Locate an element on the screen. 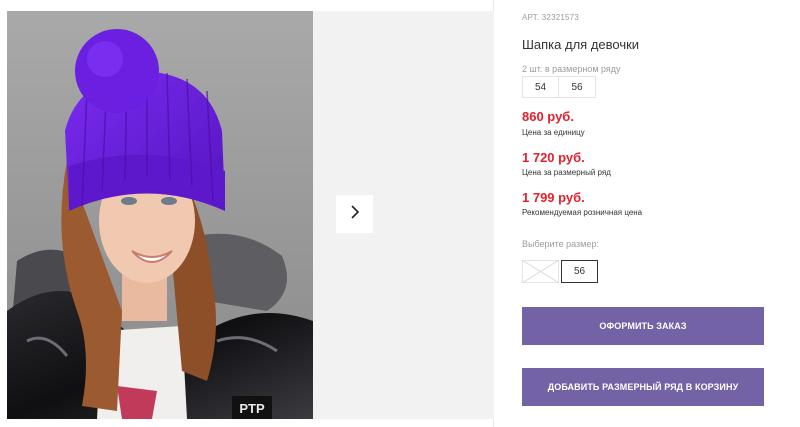 Image resolution: width=800 pixels, height=427 pixels. jacket-badge: PTP is located at coordinates (252, 408).